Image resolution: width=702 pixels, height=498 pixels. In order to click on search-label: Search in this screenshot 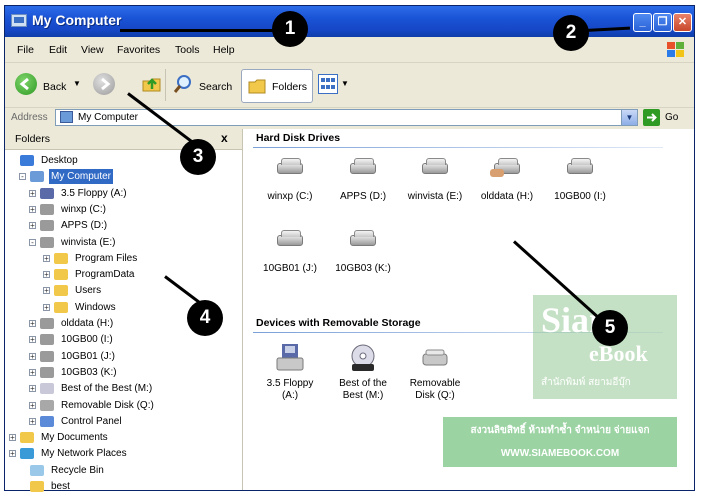, I will do `click(216, 87)`.